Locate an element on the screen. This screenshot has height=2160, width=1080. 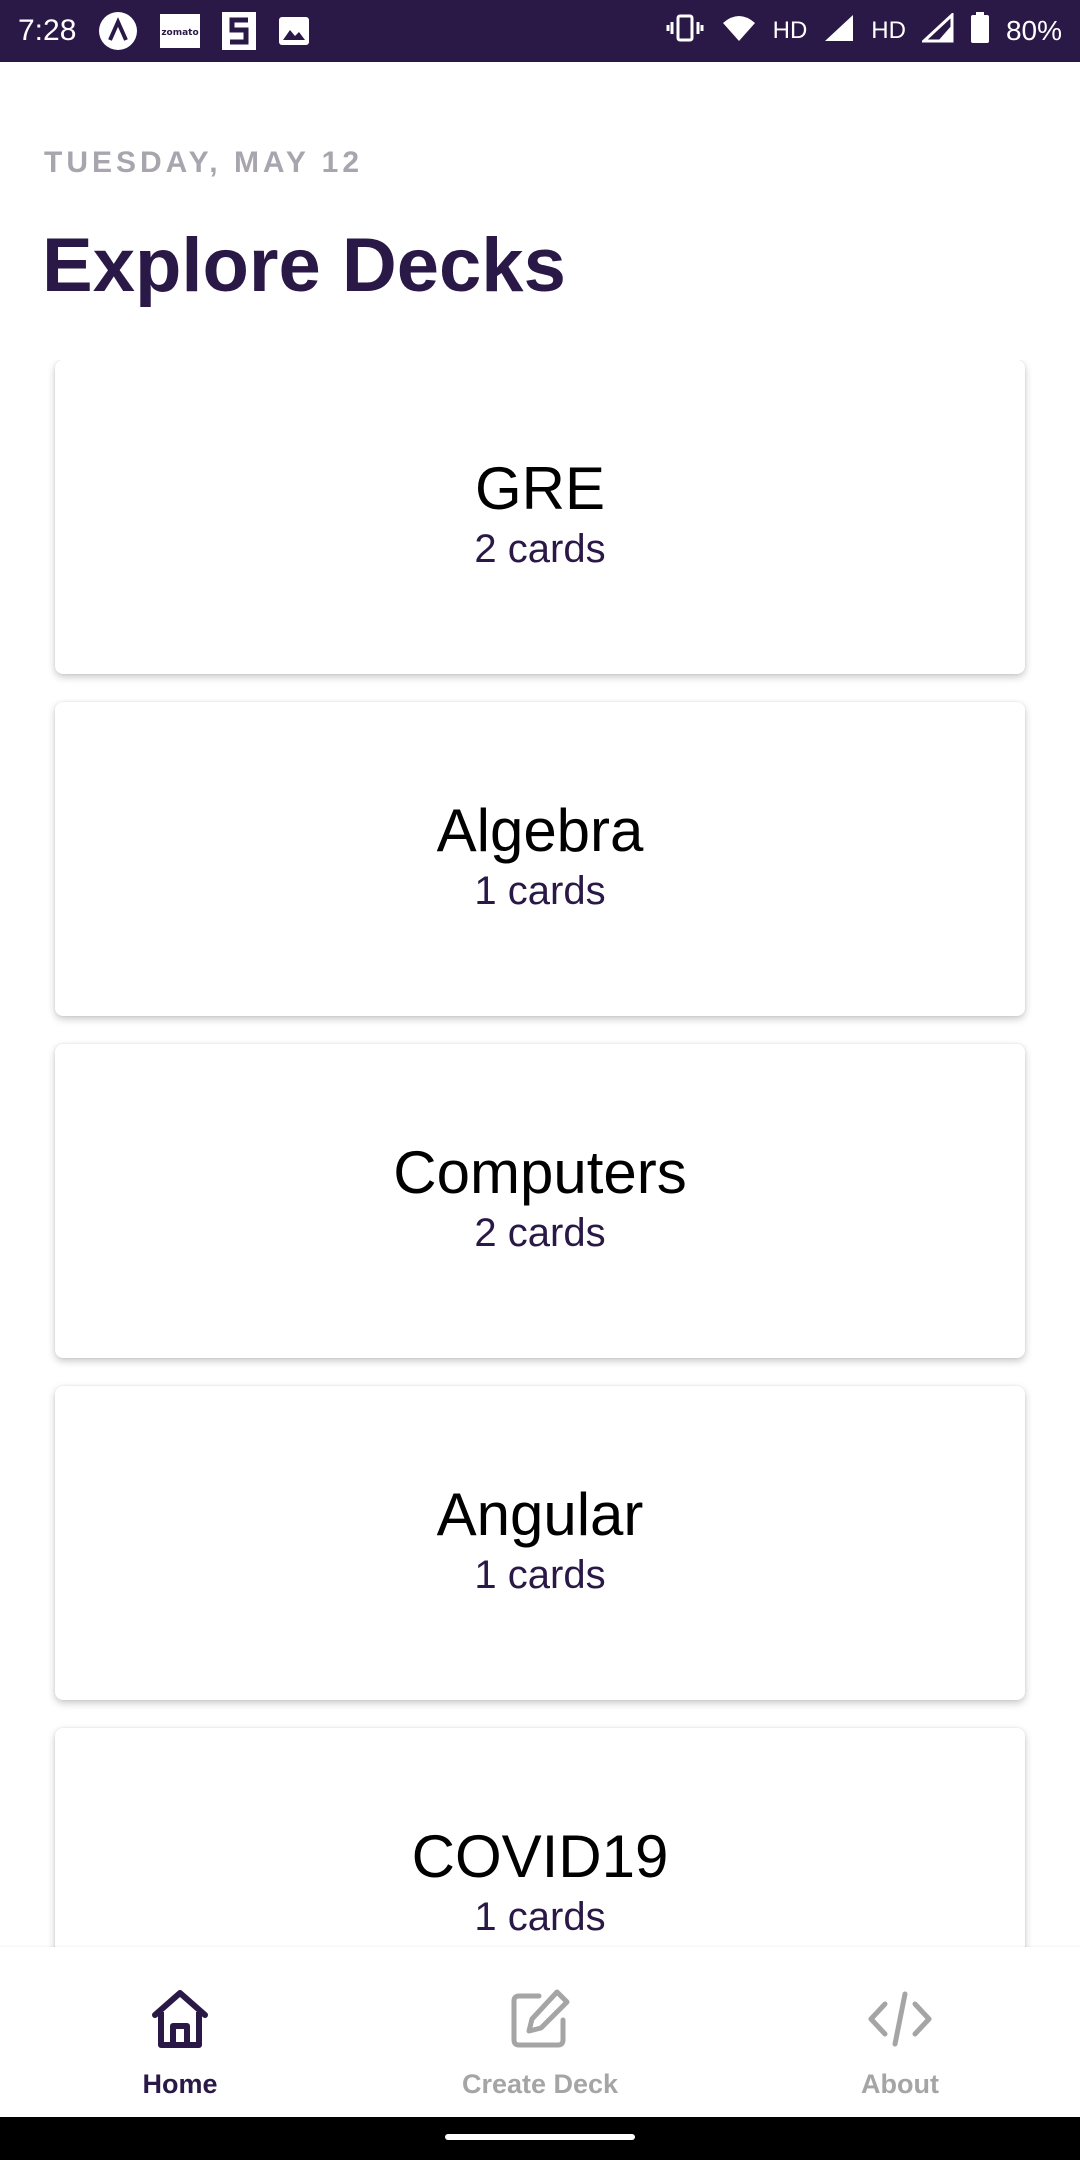
nav-create-deck: Create Deck is located at coordinates (540, 2032).